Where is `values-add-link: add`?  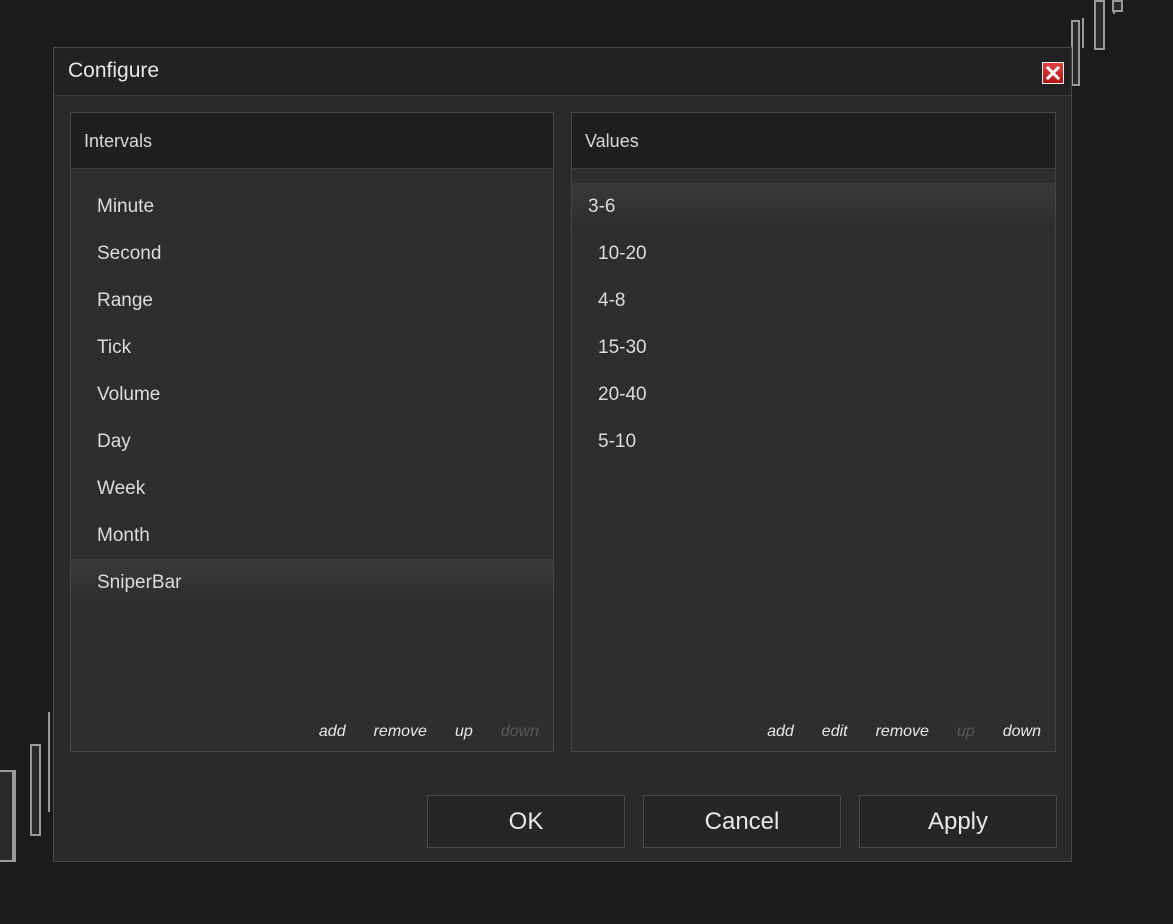 values-add-link: add is located at coordinates (780, 732).